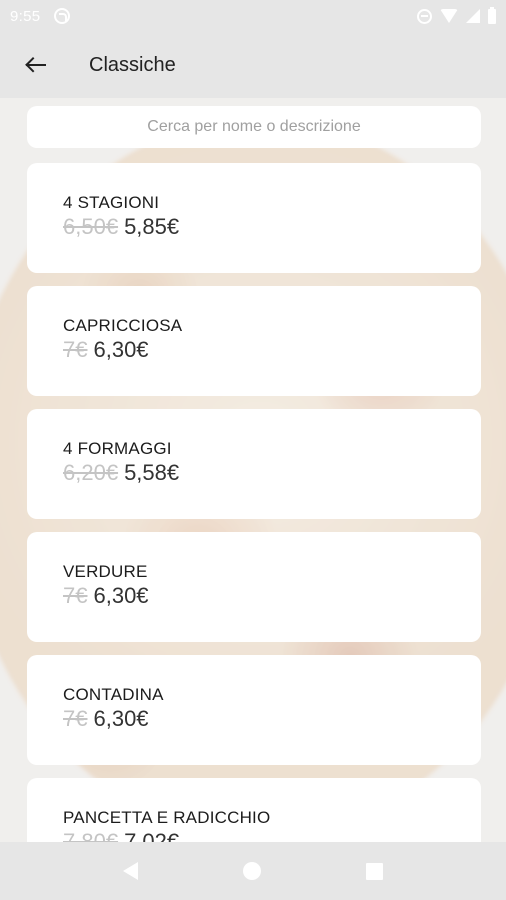 The image size is (506, 900). I want to click on status-icons, so click(456, 15).